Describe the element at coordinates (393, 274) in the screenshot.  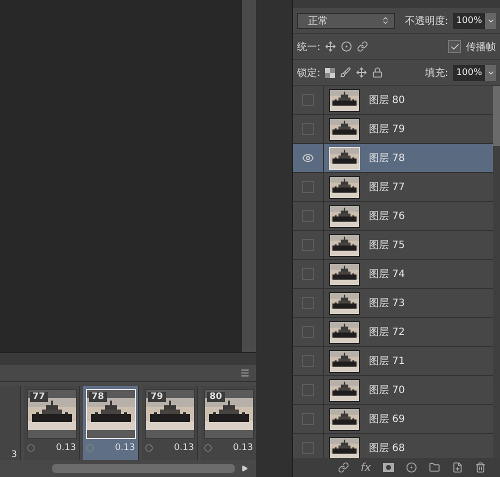
I see `layer-row: 图层 74` at that location.